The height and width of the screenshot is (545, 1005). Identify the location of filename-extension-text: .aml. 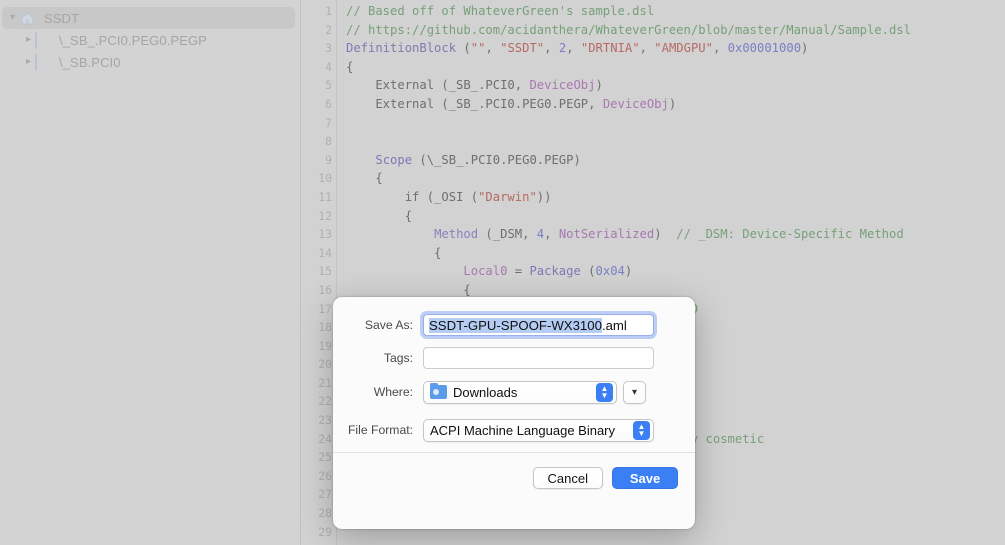
(614, 325).